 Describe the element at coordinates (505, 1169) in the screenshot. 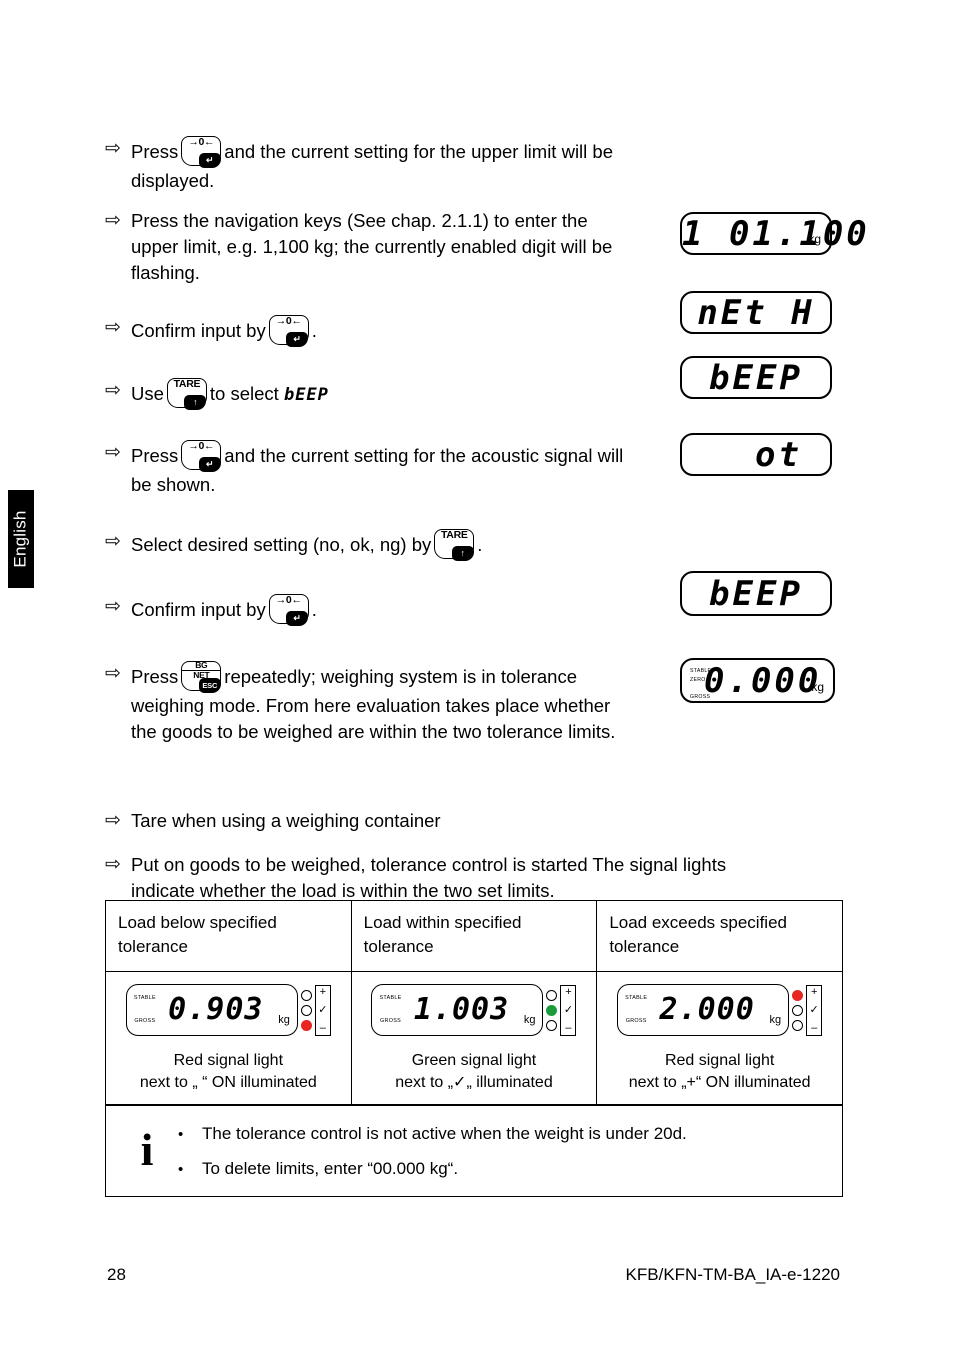

I see `list-item: • To delete limits, enter “00.000 kg“.` at that location.